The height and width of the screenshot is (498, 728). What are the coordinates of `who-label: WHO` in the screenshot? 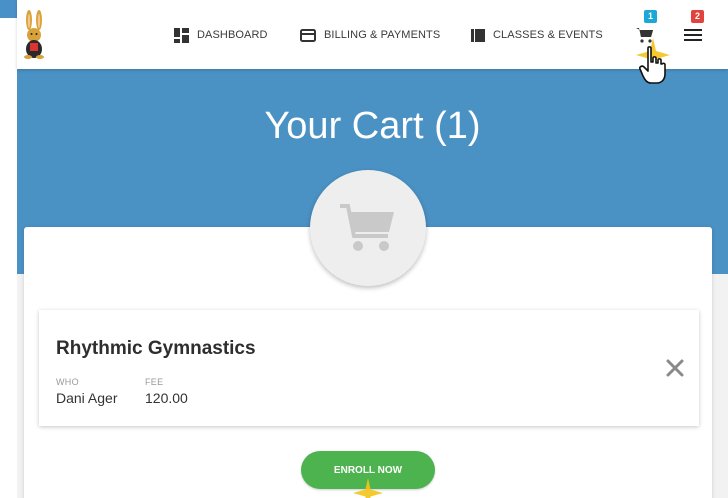 It's located at (67, 382).